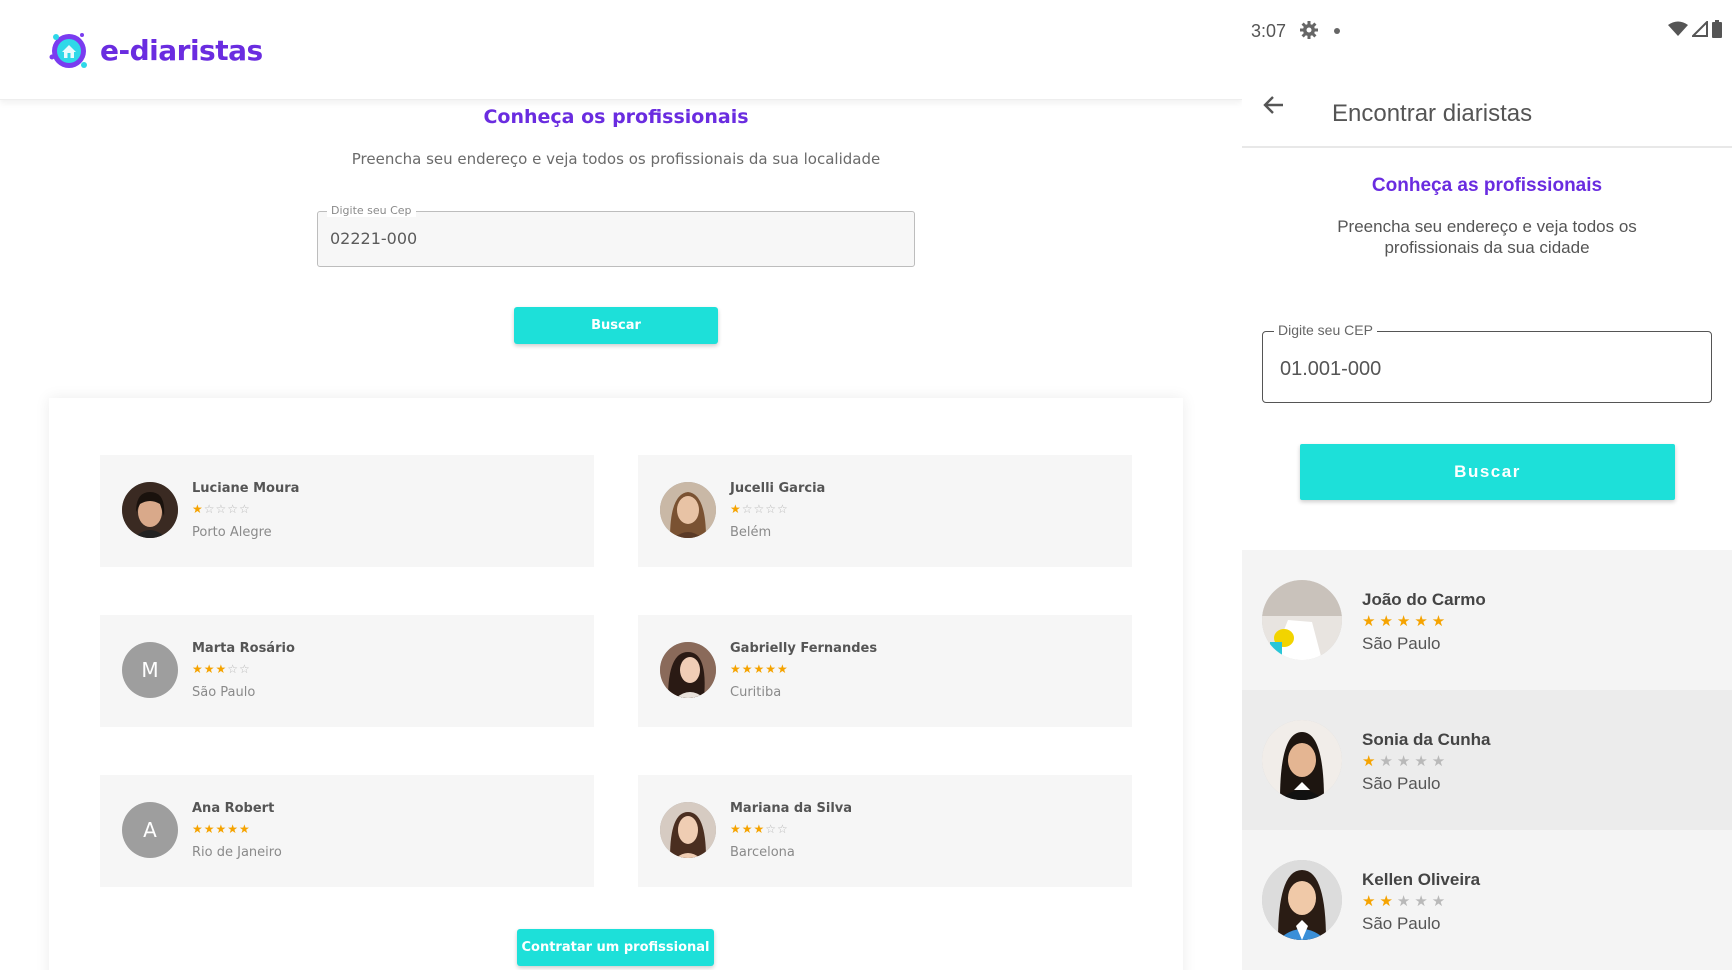  I want to click on avatar-initial: M, so click(150, 670).